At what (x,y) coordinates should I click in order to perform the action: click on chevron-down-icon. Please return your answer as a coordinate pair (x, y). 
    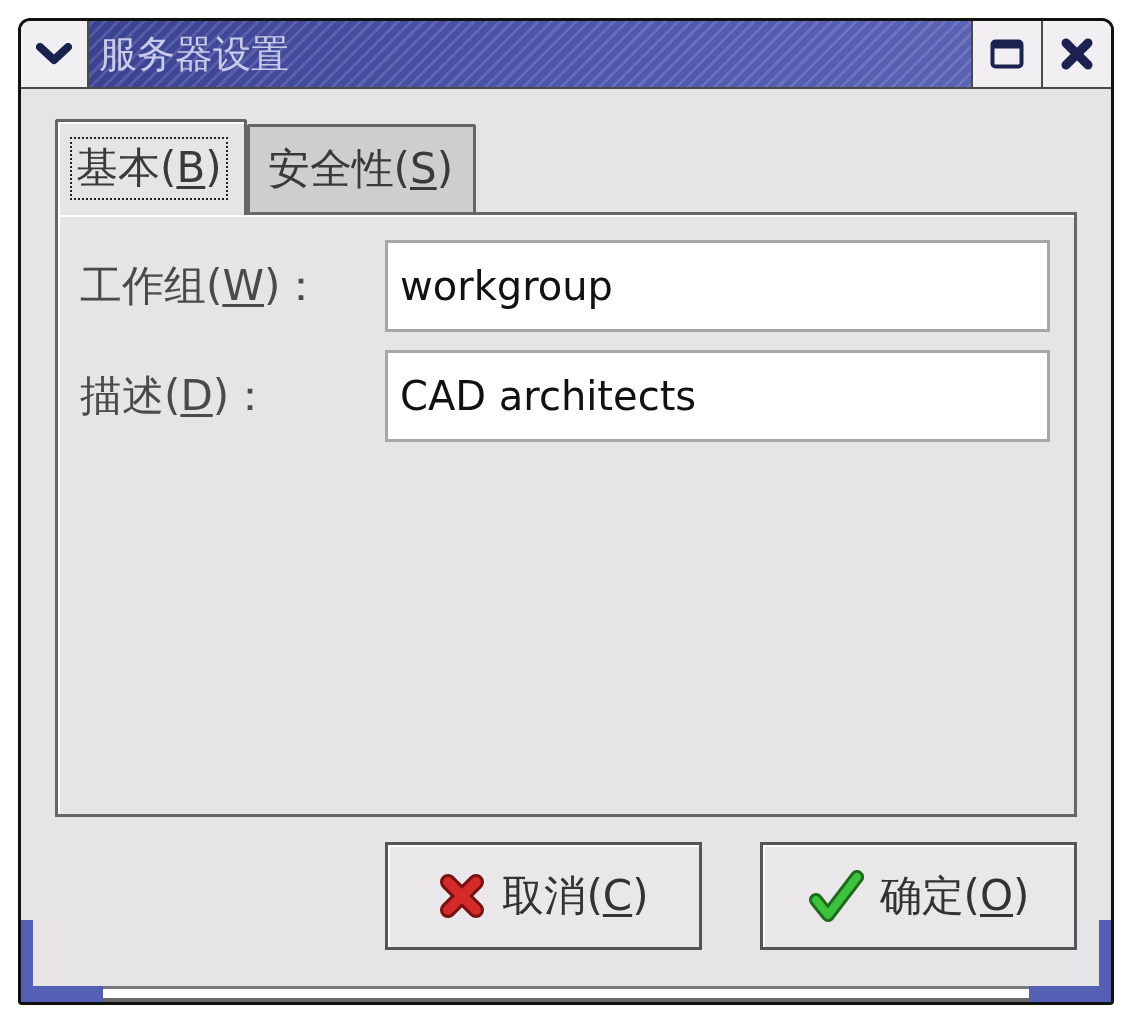
    Looking at the image, I should click on (54, 54).